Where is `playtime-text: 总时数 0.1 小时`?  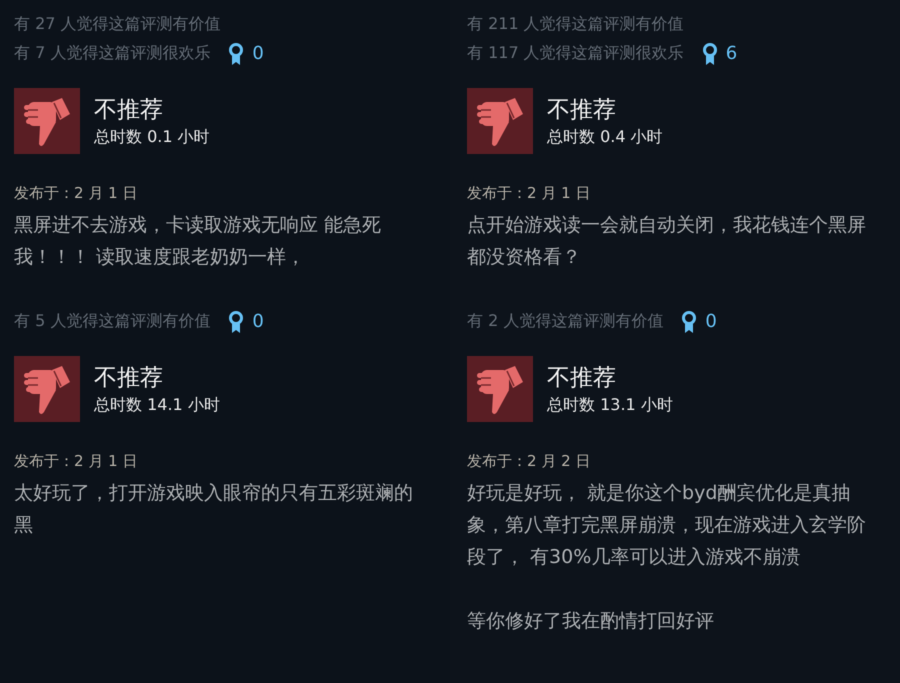 playtime-text: 总时数 0.1 小时 is located at coordinates (152, 137).